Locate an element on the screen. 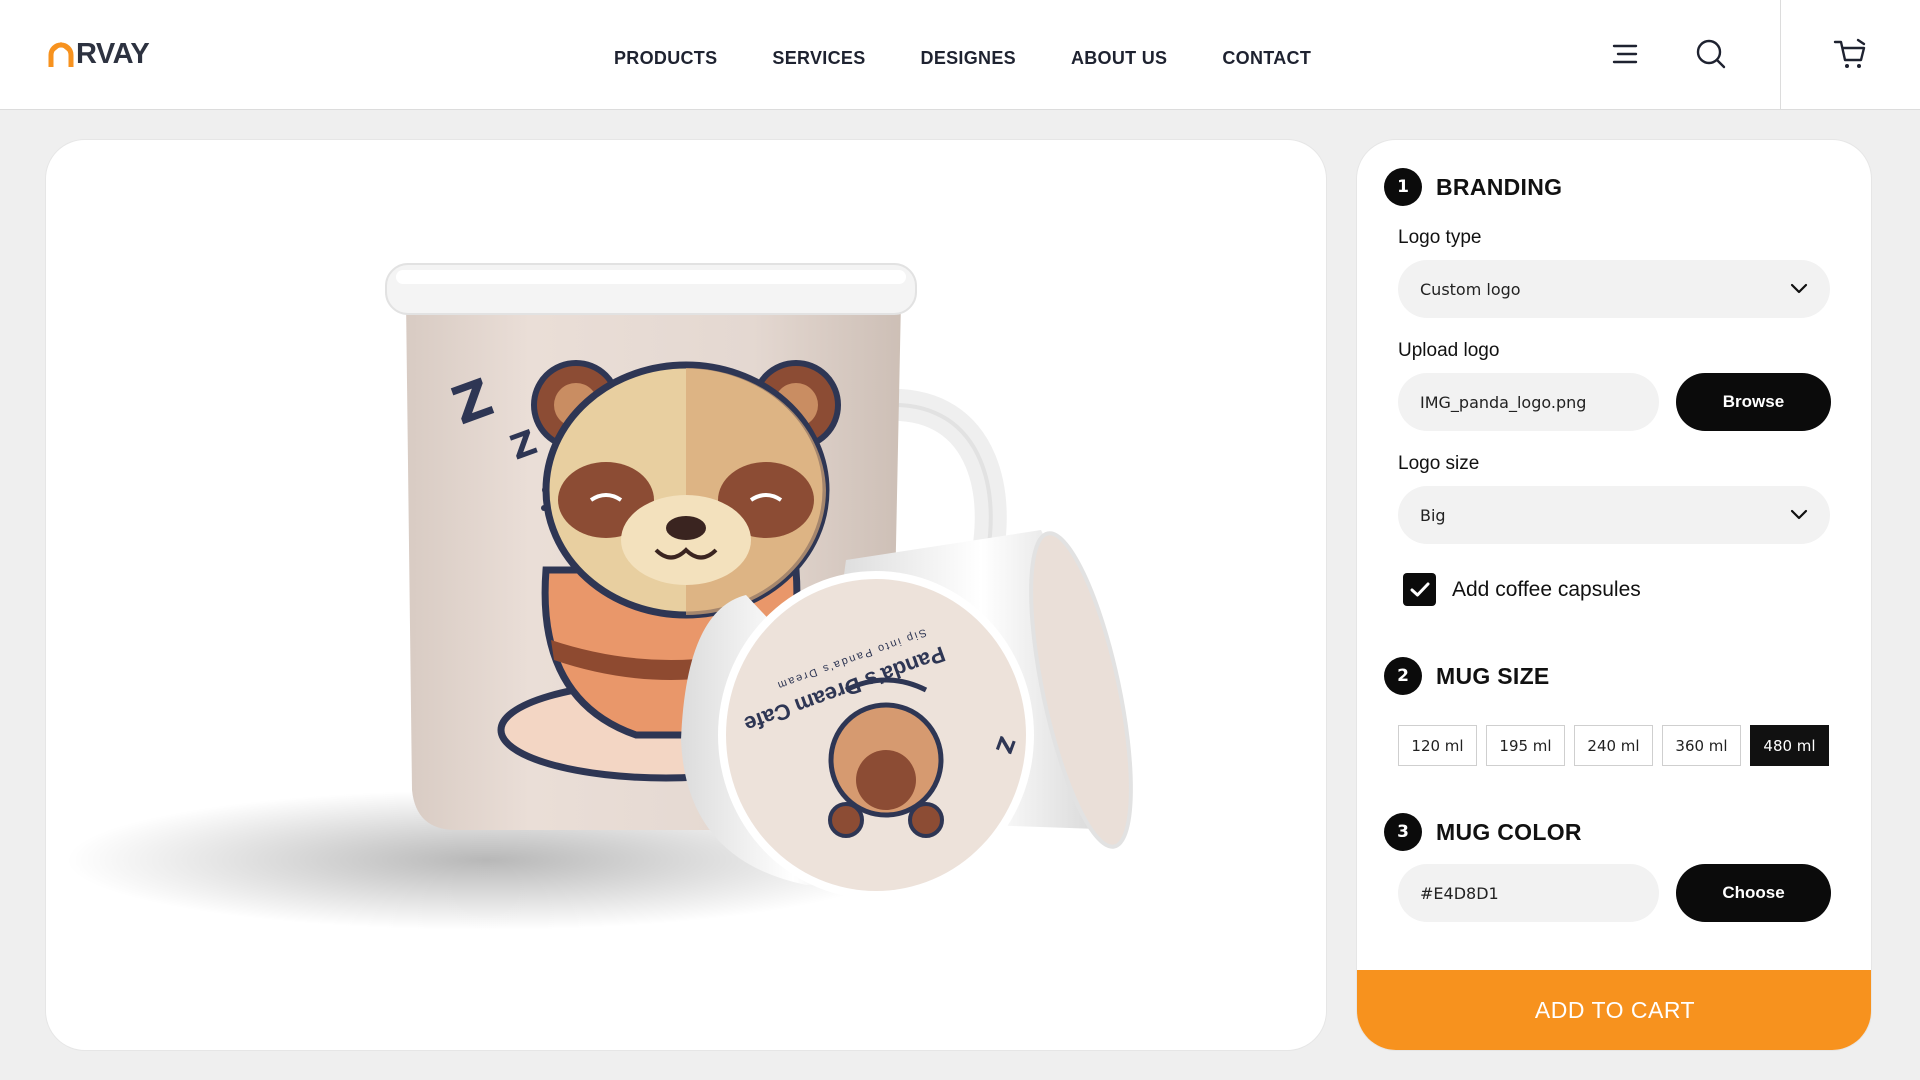 This screenshot has height=1080, width=1920. logo-type-value: Custom logo is located at coordinates (1470, 289).